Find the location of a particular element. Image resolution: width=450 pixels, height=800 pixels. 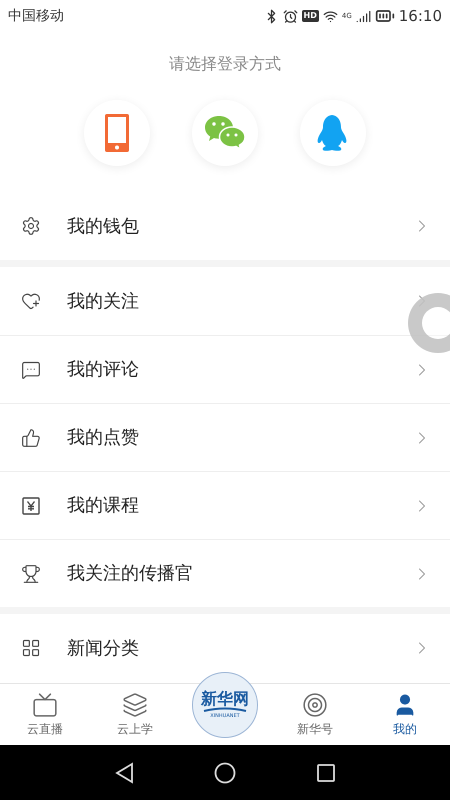

menu-item: 我的钱包 is located at coordinates (225, 226).